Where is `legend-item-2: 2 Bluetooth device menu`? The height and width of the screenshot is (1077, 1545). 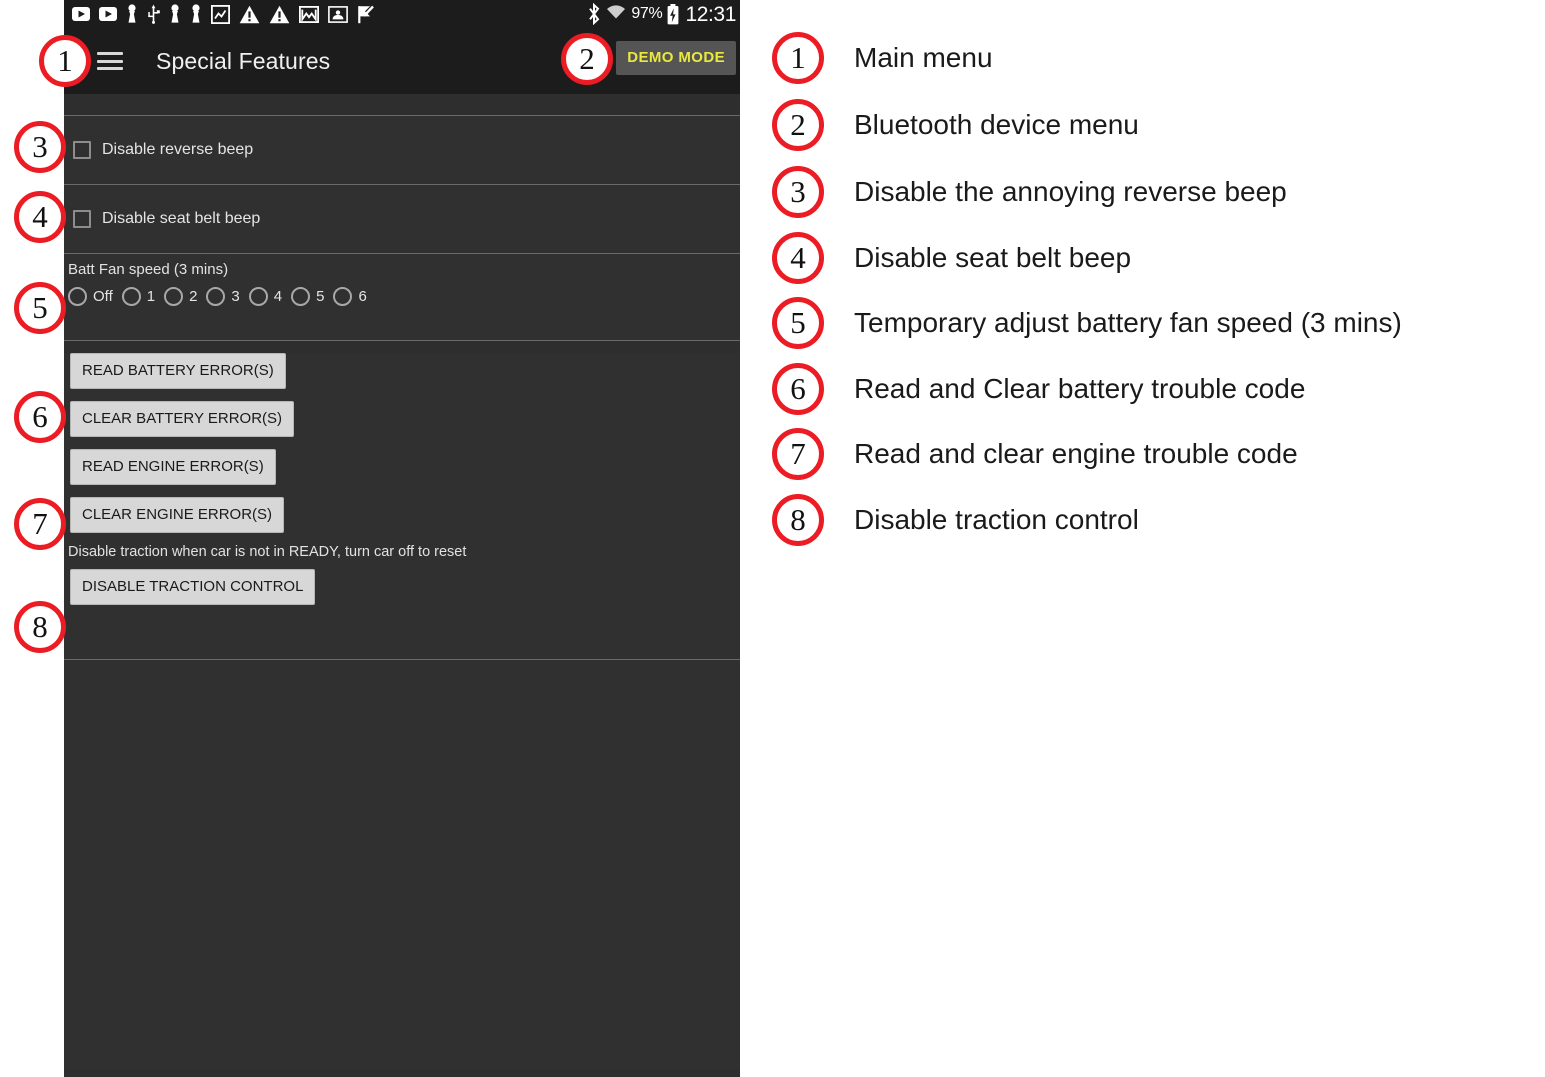
legend-item-2: 2 Bluetooth device menu is located at coordinates (955, 125).